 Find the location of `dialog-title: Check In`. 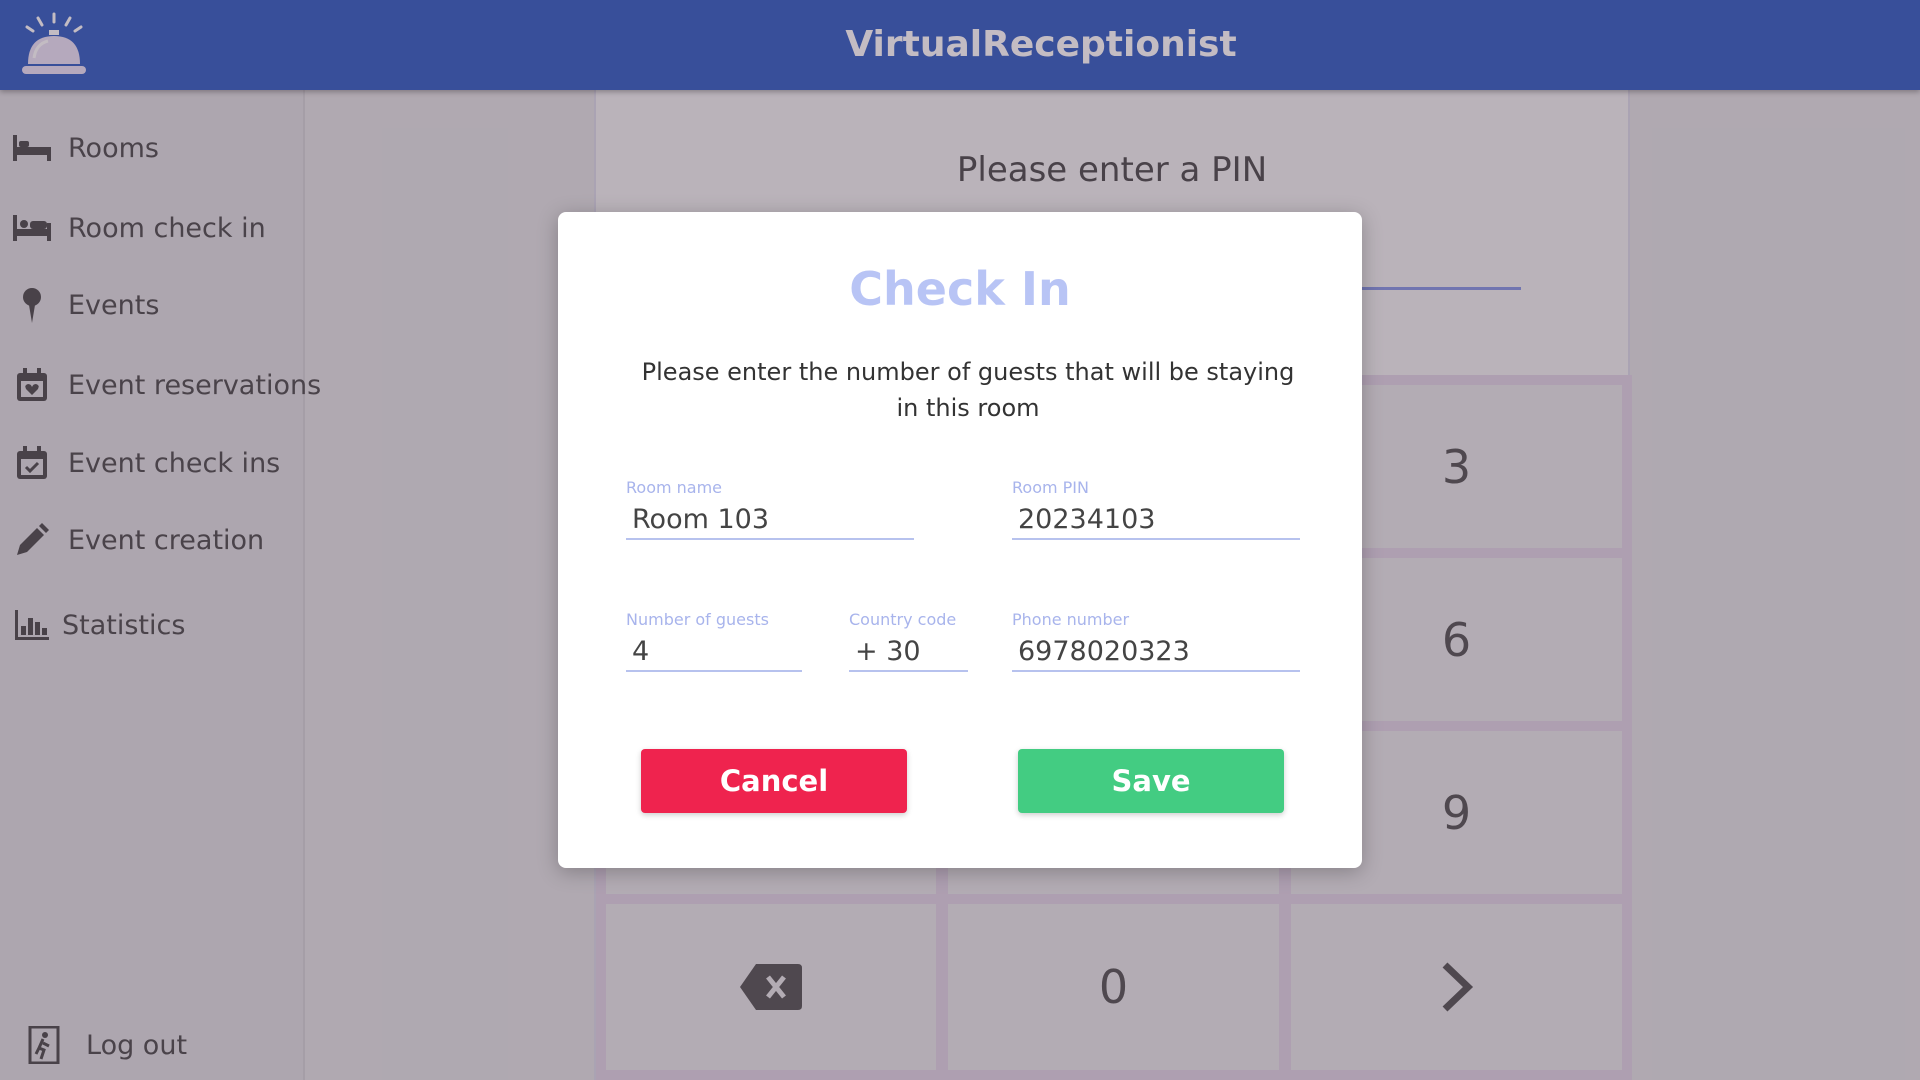

dialog-title: Check In is located at coordinates (960, 289).